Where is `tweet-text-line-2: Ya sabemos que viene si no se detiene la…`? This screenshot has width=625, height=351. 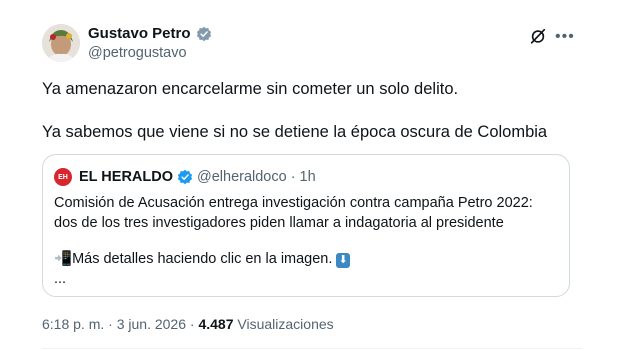 tweet-text-line-2: Ya sabemos que viene si no se detiene la… is located at coordinates (295, 132).